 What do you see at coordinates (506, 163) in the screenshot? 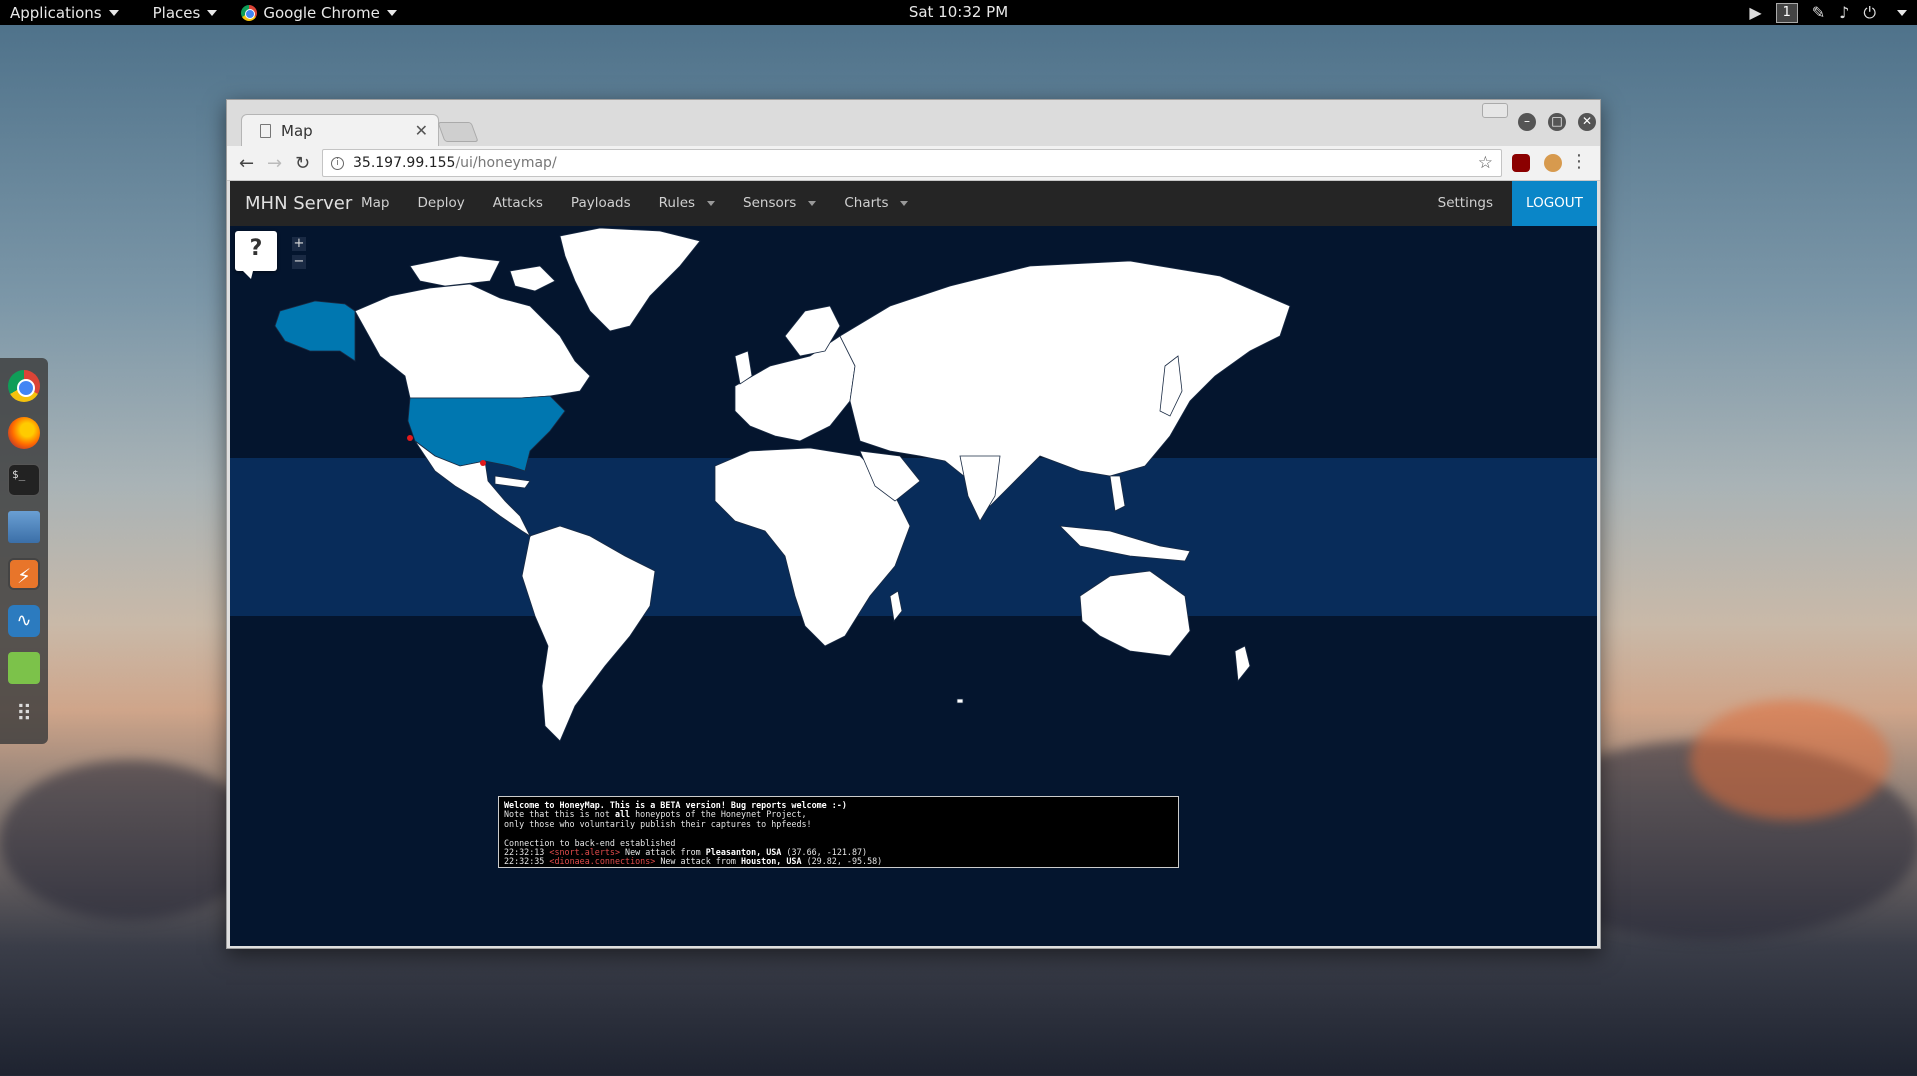
I see `url-path: /ui/honeymap/` at bounding box center [506, 163].